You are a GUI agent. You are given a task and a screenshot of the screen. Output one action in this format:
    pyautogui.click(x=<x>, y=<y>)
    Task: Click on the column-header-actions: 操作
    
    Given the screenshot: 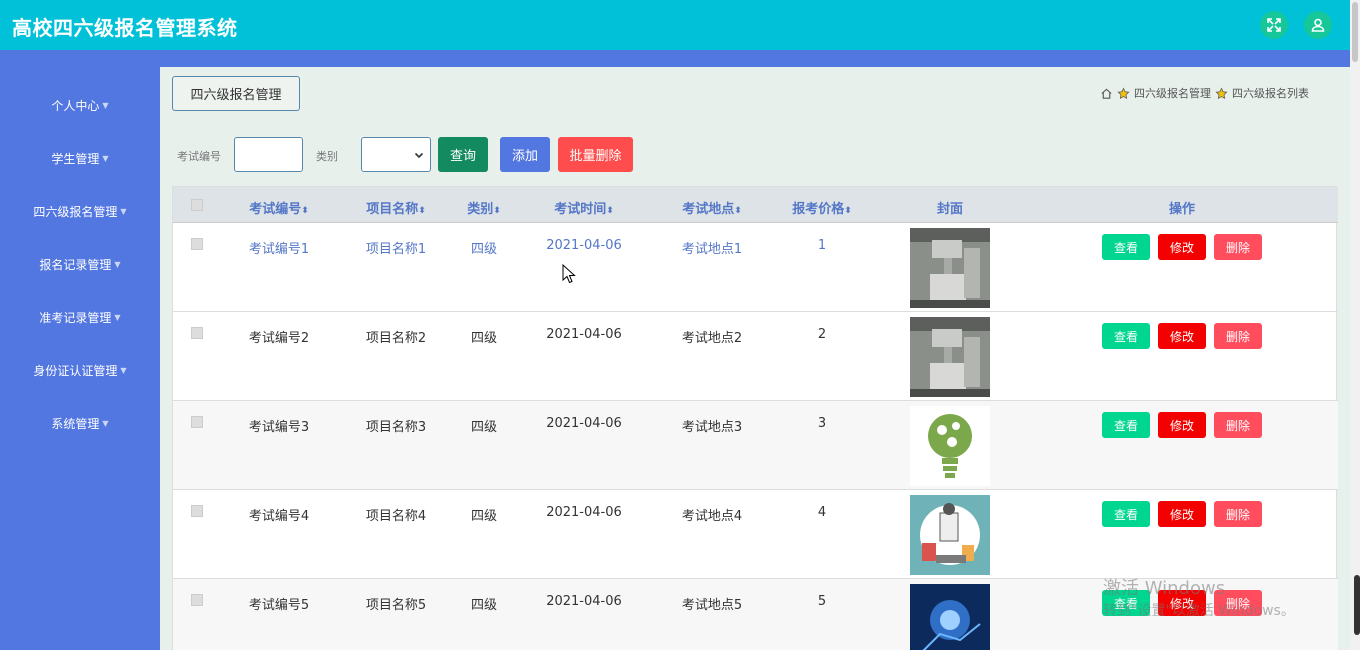 What is the action you would take?
    pyautogui.click(x=1182, y=209)
    